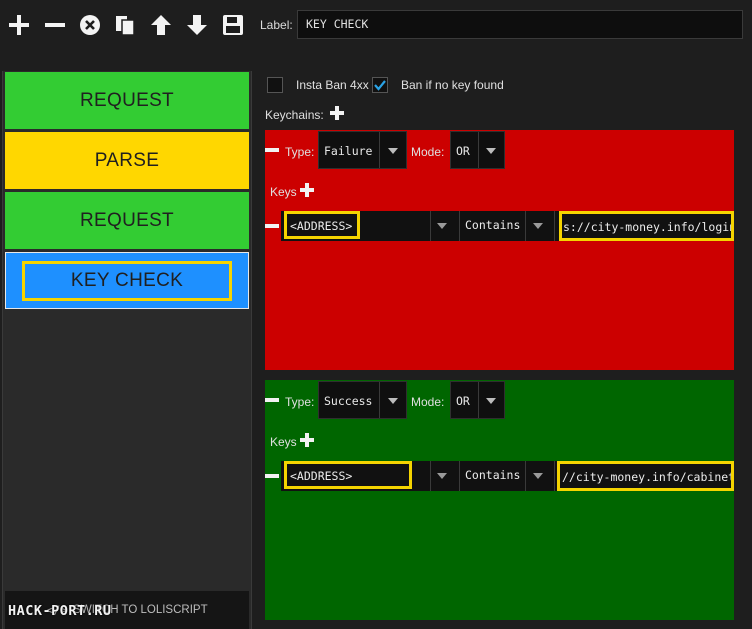 The width and height of the screenshot is (752, 629). Describe the element at coordinates (337, 113) in the screenshot. I see `add-keychain-icon` at that location.